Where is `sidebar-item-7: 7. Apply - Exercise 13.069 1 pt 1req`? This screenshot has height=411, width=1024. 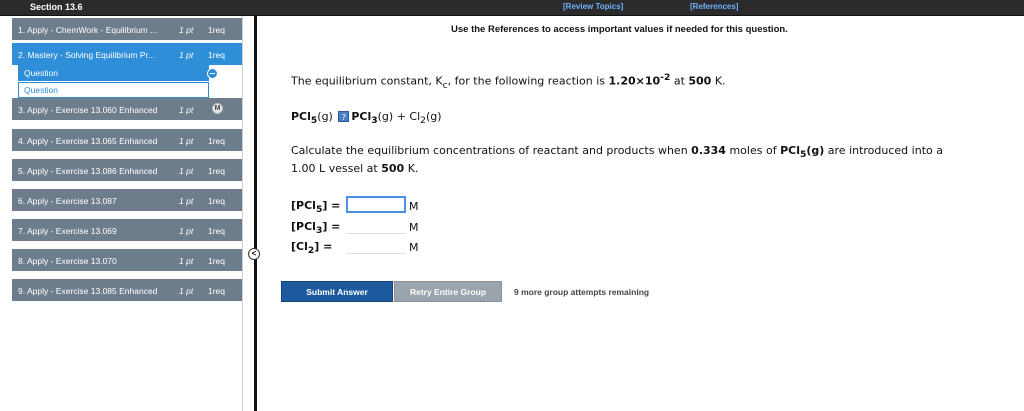 sidebar-item-7: 7. Apply - Exercise 13.069 1 pt 1req is located at coordinates (127, 230).